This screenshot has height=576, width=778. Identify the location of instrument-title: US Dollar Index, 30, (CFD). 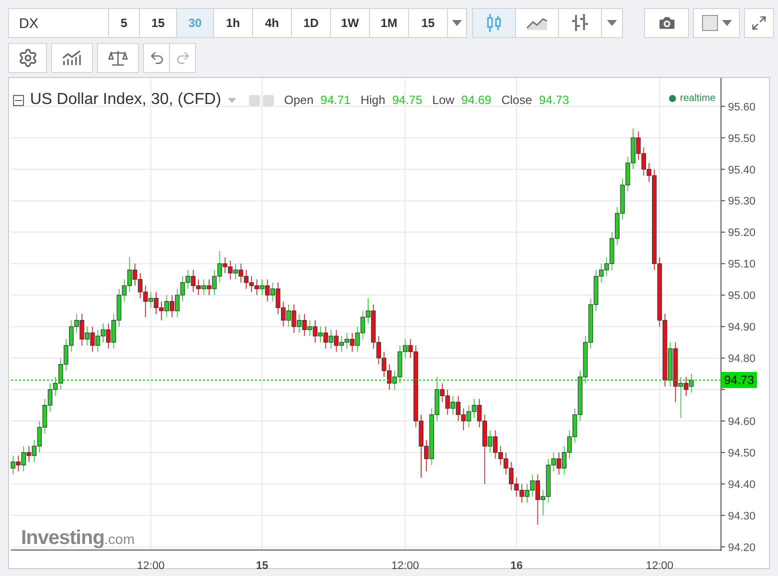
(126, 100).